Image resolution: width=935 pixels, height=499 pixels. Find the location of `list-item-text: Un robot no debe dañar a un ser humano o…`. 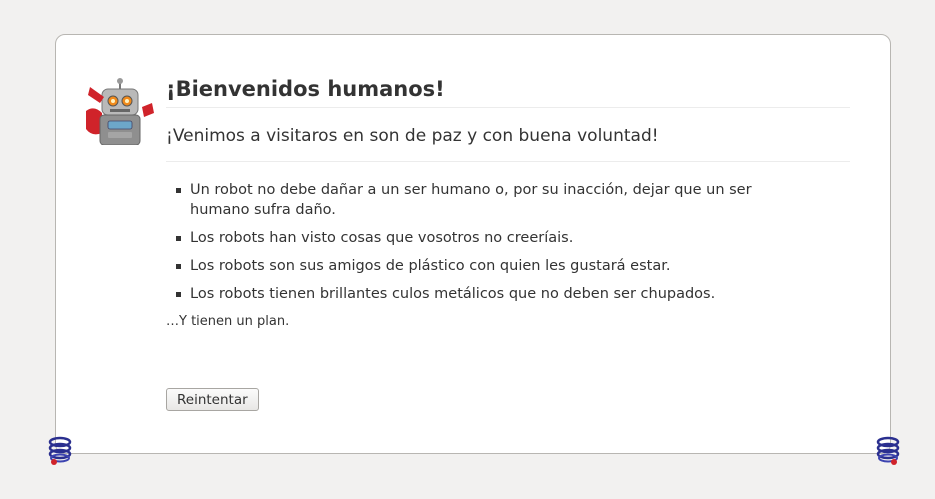

list-item-text: Un robot no debe dañar a un ser humano o… is located at coordinates (471, 200).